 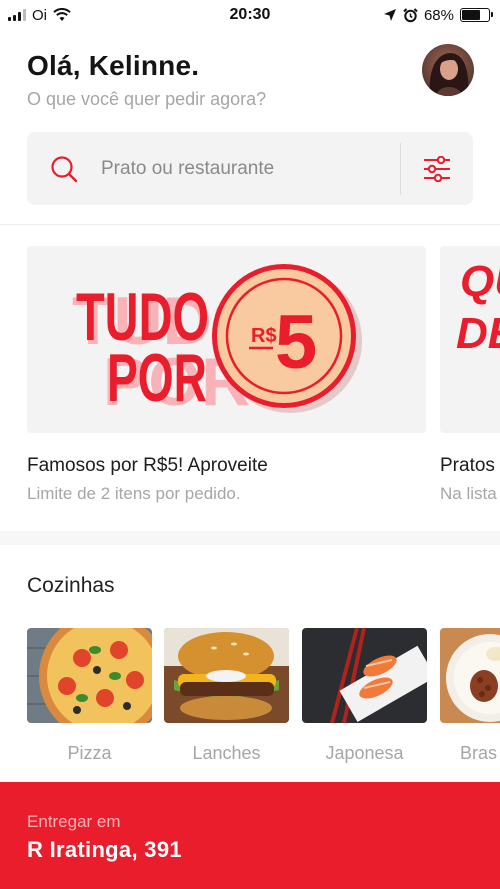 I want to click on filter-button, so click(x=437, y=168).